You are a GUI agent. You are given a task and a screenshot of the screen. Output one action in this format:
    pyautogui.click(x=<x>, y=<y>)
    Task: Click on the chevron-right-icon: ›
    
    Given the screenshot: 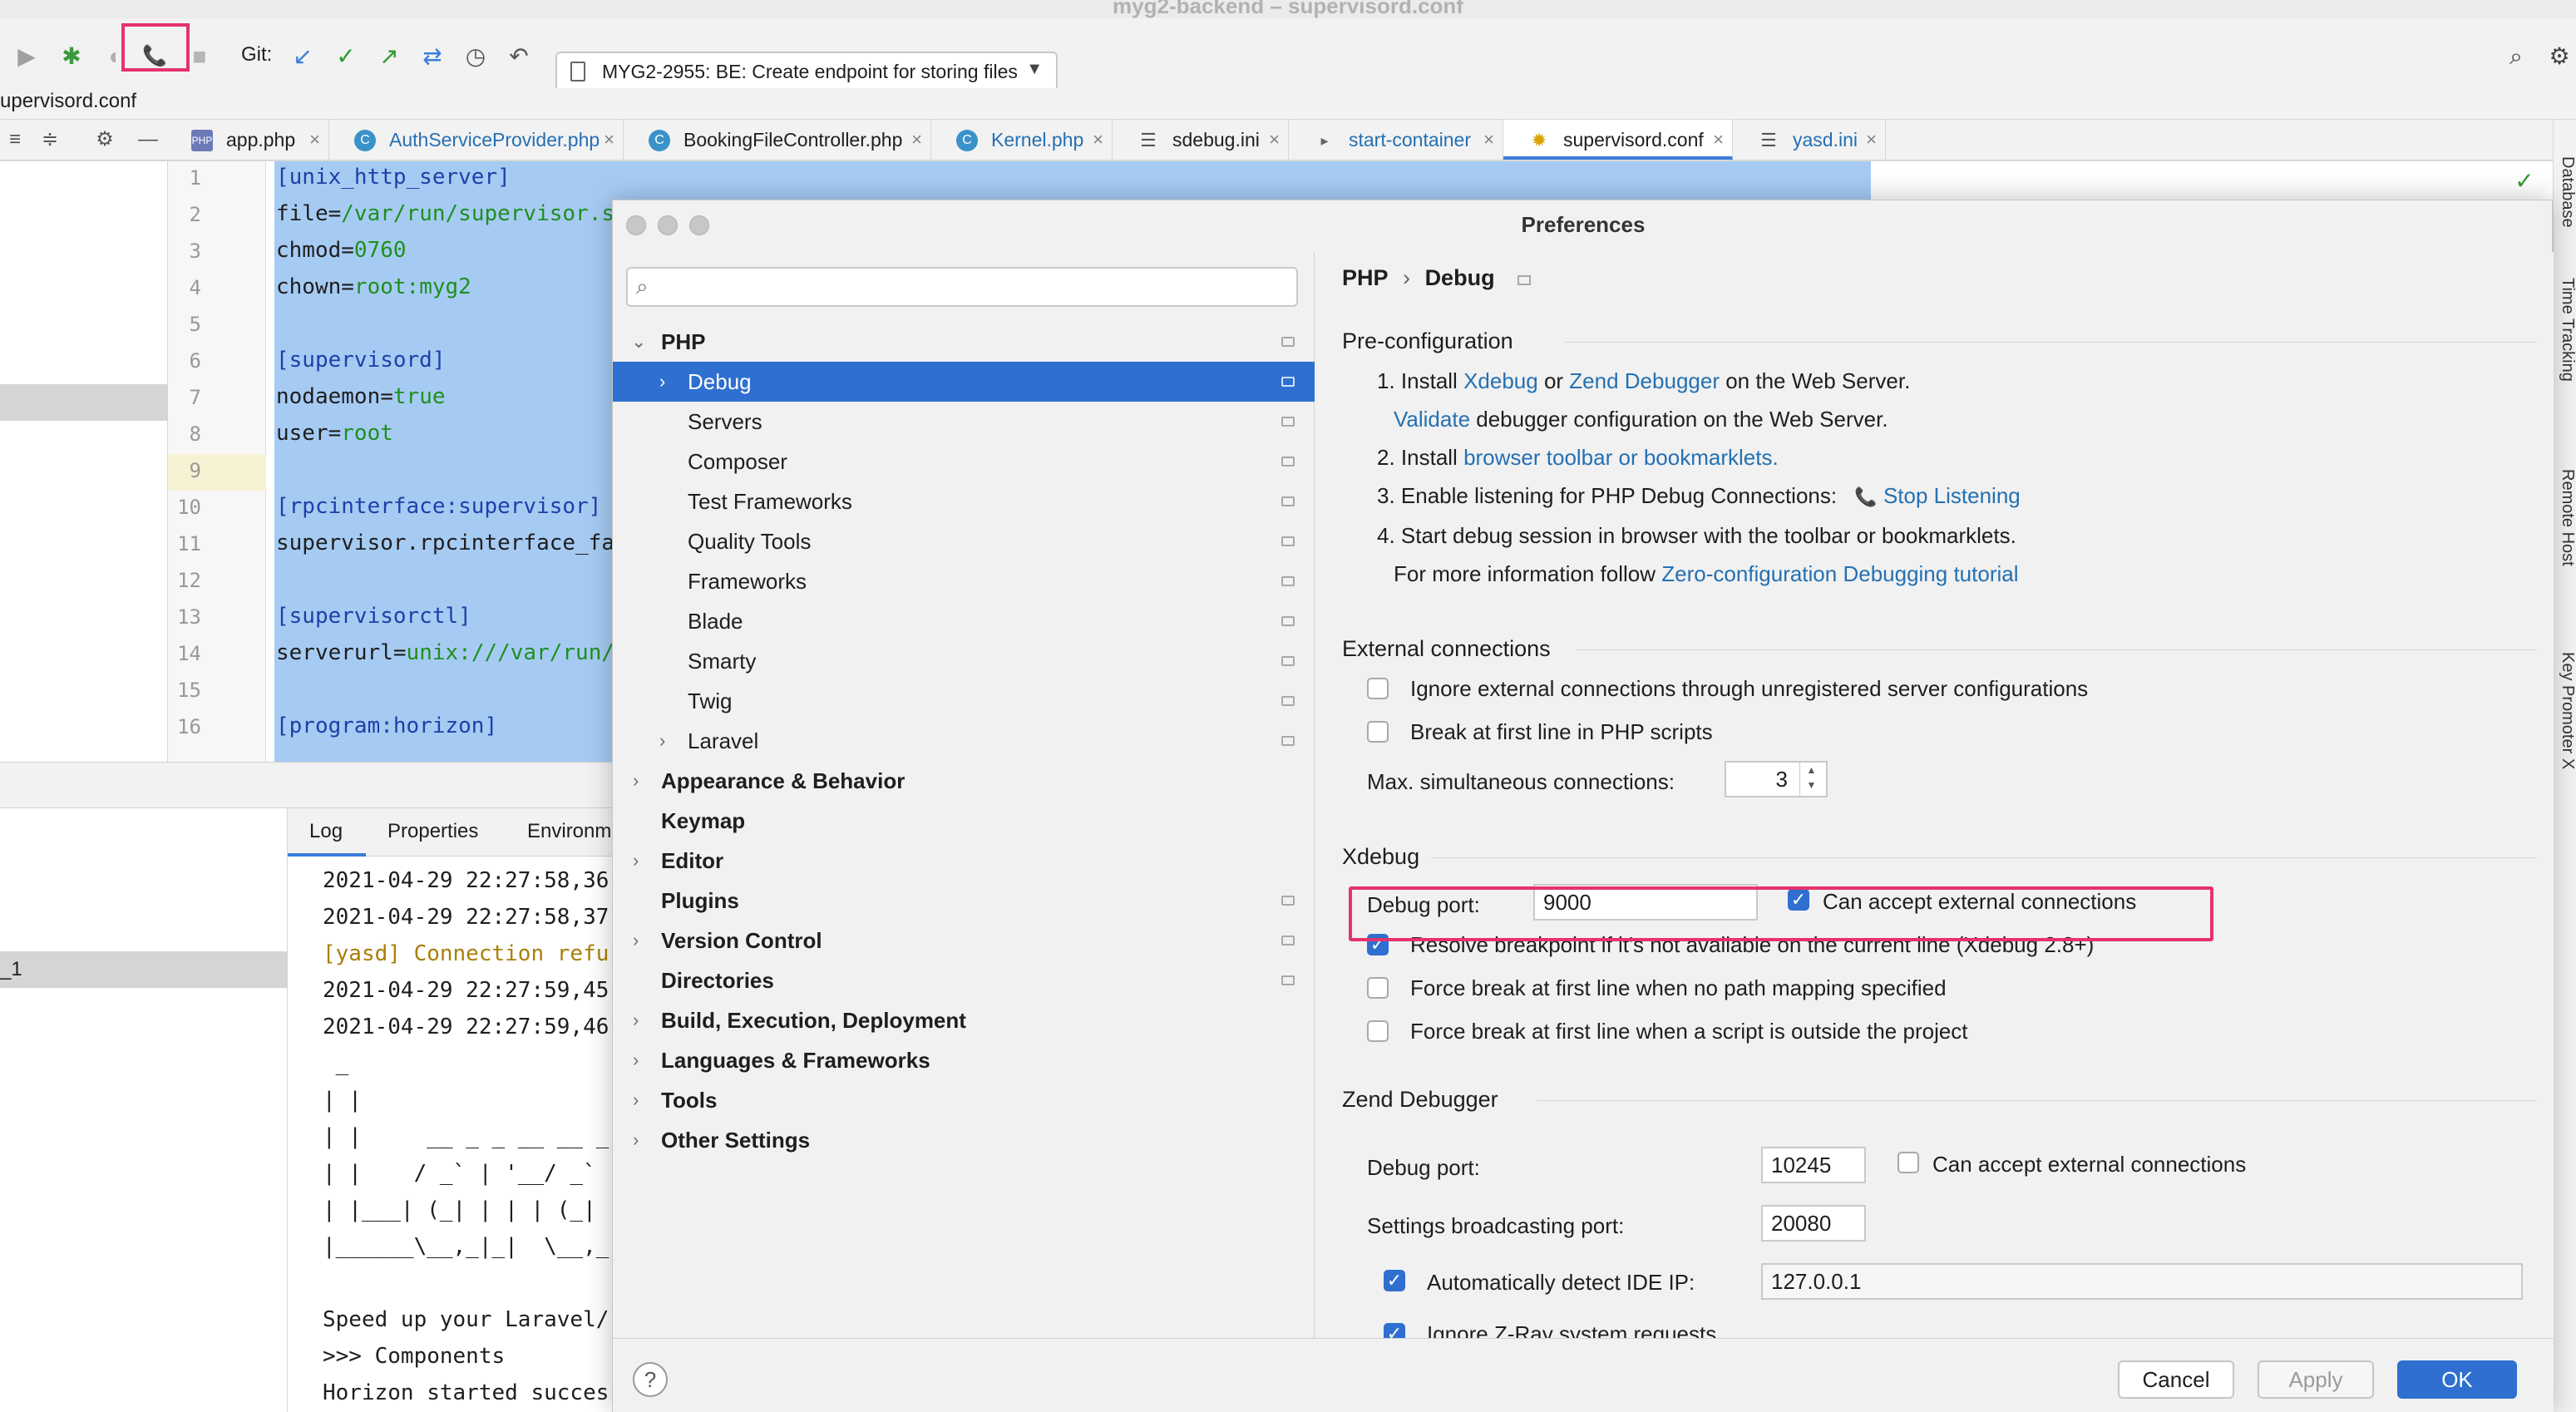 What is the action you would take?
    pyautogui.click(x=636, y=1139)
    